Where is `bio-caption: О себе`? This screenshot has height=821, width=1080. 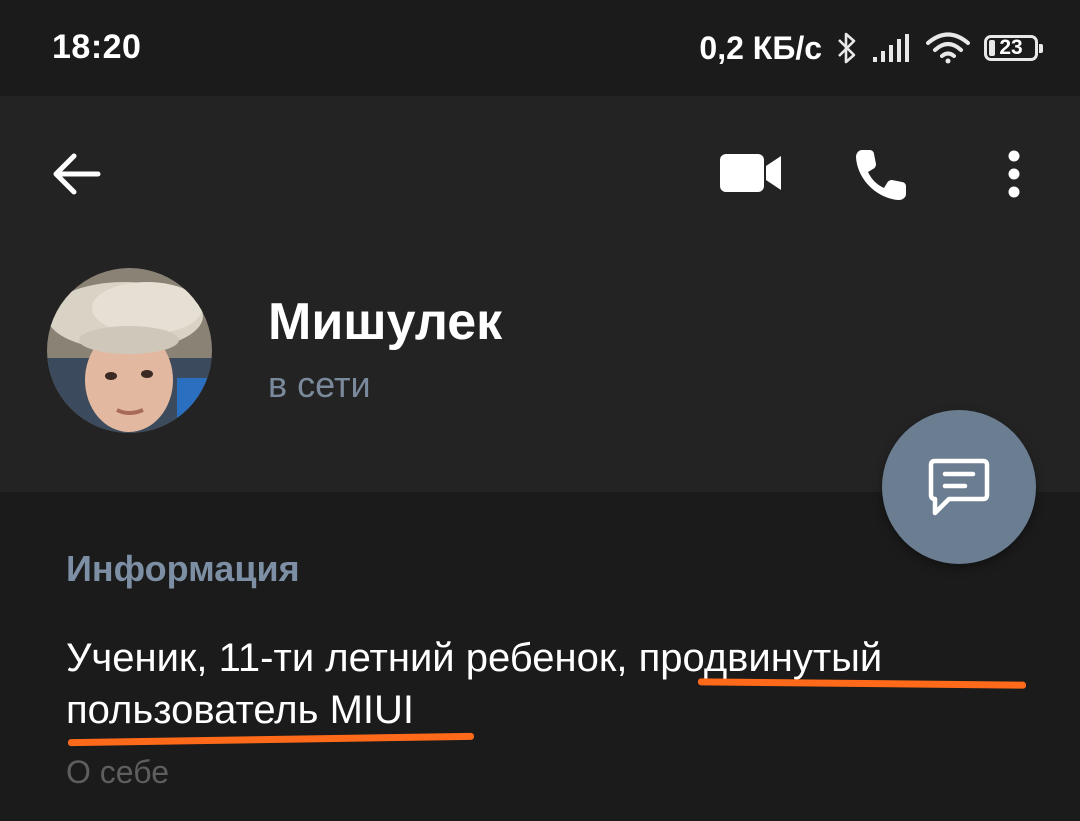
bio-caption: О себе is located at coordinates (117, 772).